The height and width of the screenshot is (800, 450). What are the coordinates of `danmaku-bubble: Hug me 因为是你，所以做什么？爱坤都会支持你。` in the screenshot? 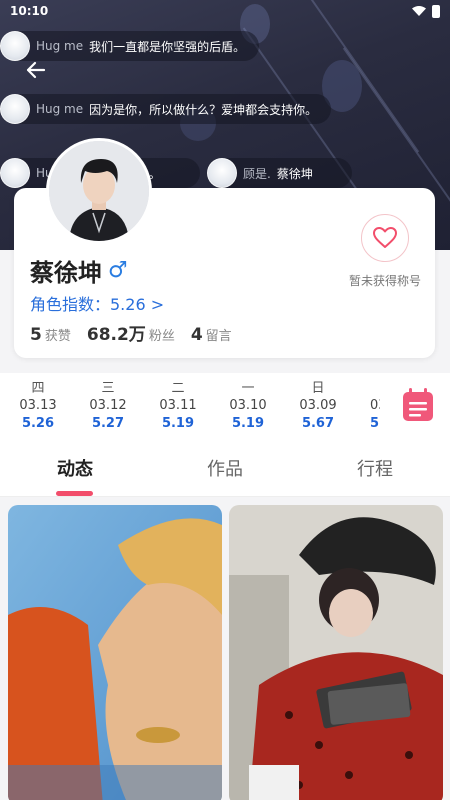 It's located at (166, 109).